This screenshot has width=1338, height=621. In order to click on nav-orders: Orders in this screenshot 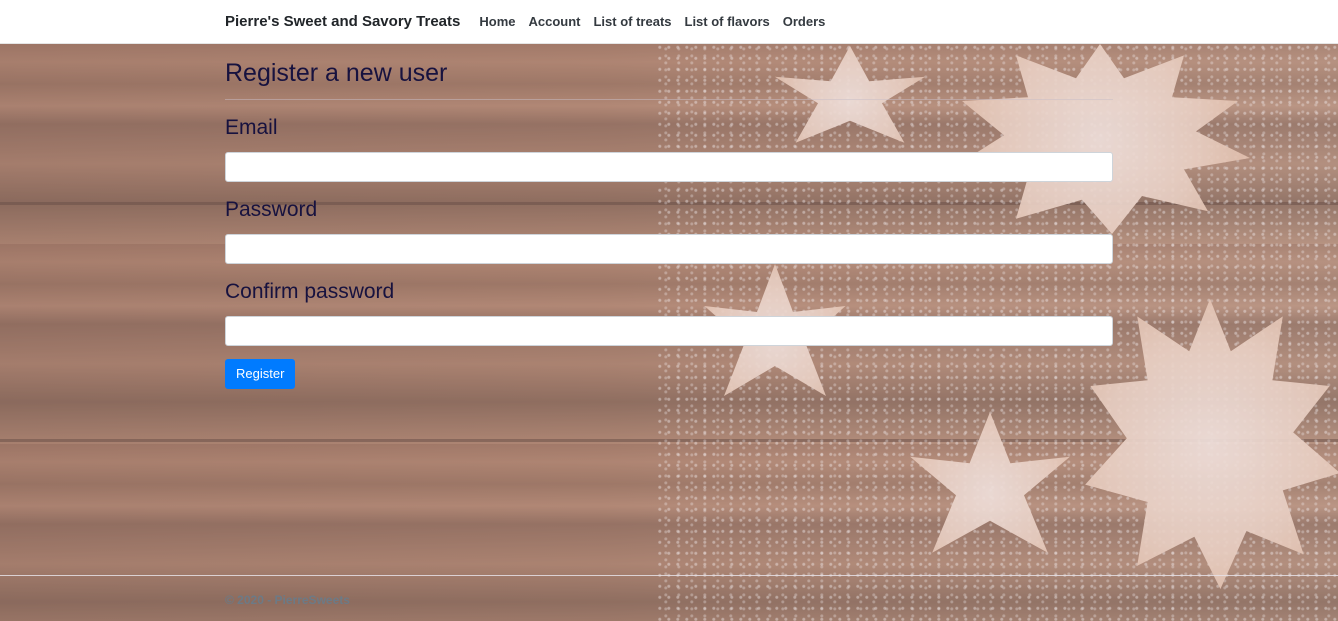, I will do `click(804, 21)`.